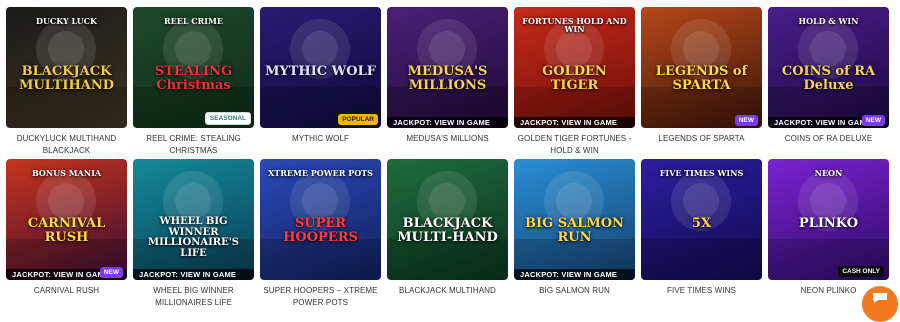 This screenshot has height=322, width=900. I want to click on game-name: LEGENDS OF SPARTA, so click(701, 145).